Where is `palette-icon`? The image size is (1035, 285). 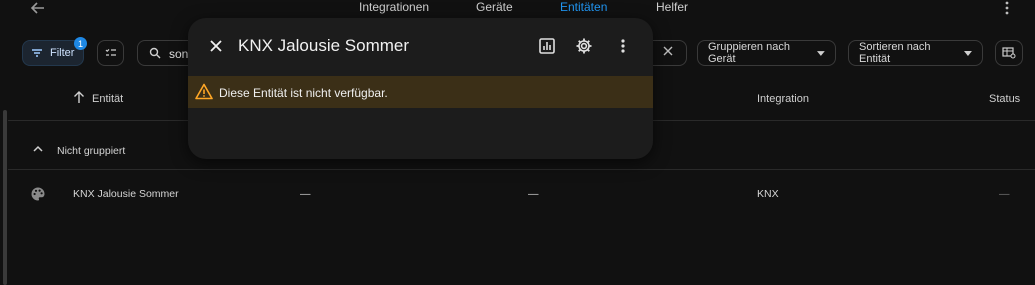 palette-icon is located at coordinates (38, 194).